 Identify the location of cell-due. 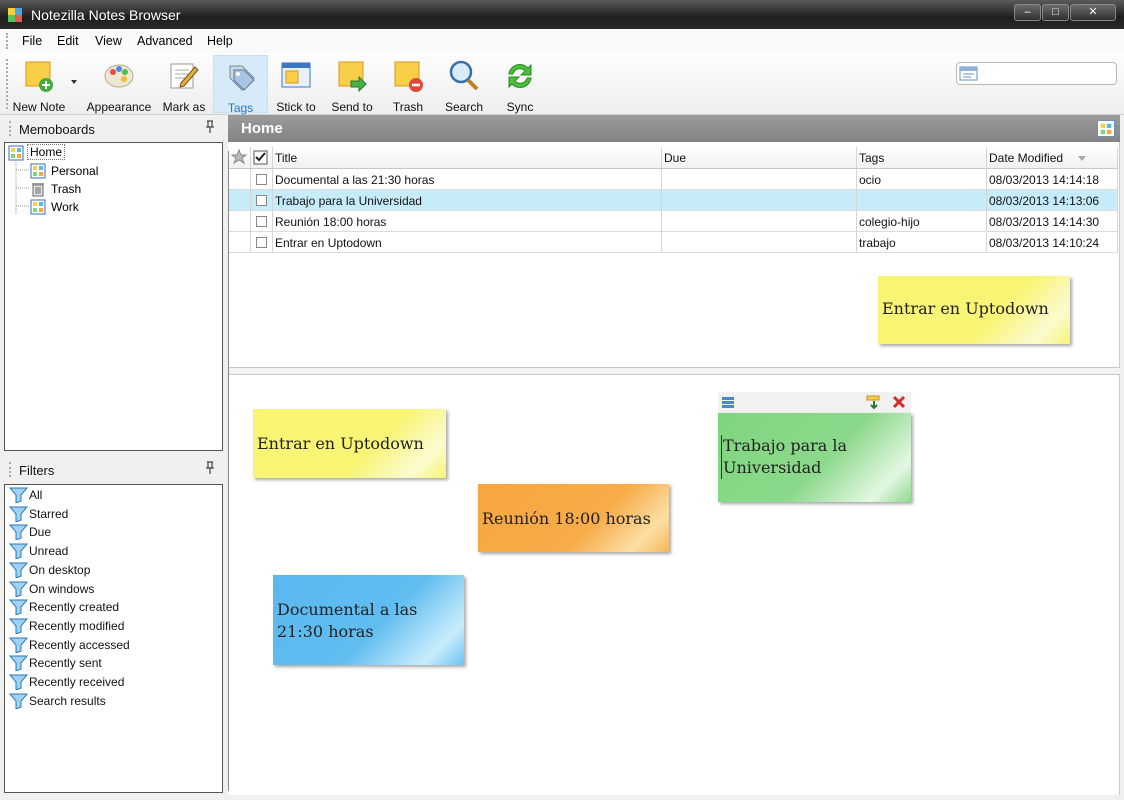
(759, 242).